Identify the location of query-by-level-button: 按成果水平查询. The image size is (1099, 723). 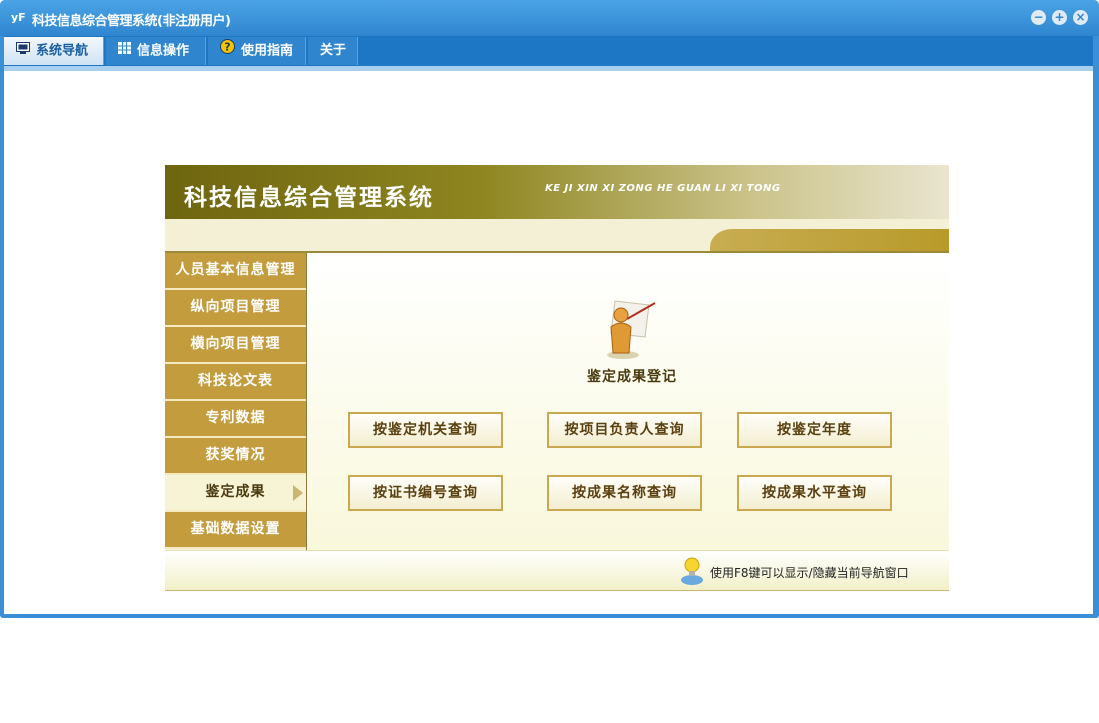
(814, 493).